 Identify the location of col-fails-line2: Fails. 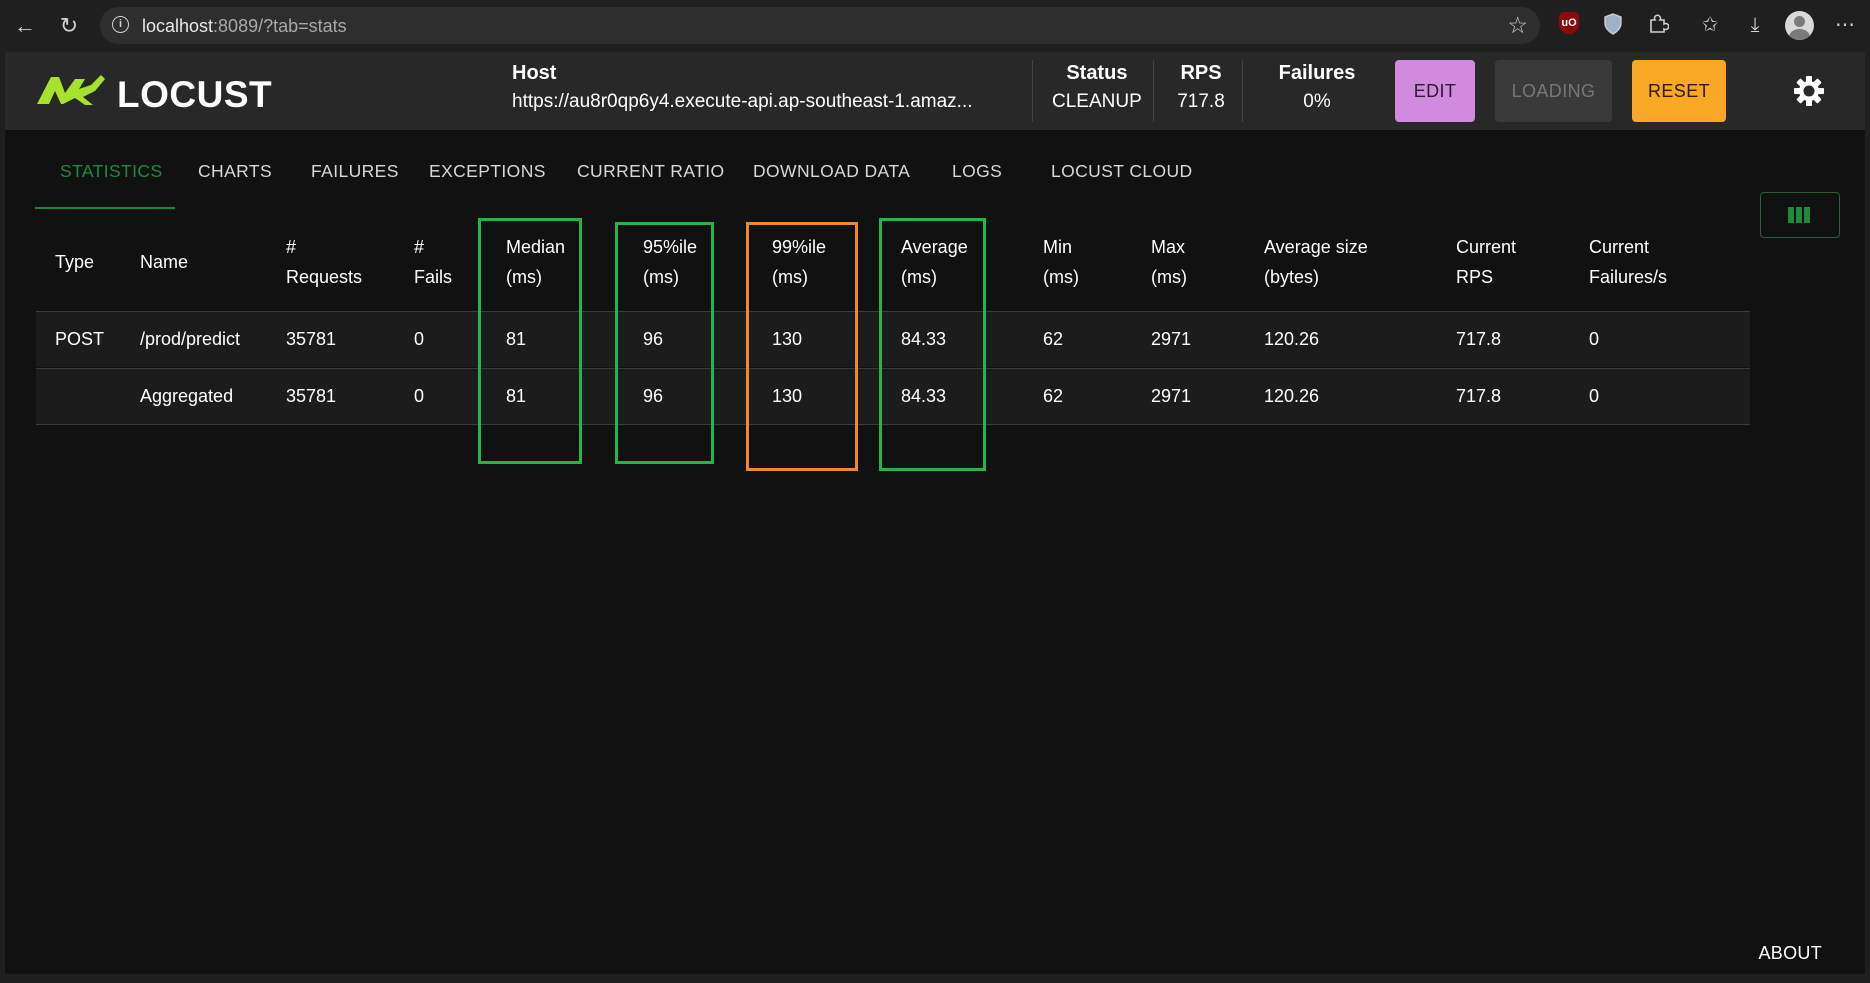
(433, 277).